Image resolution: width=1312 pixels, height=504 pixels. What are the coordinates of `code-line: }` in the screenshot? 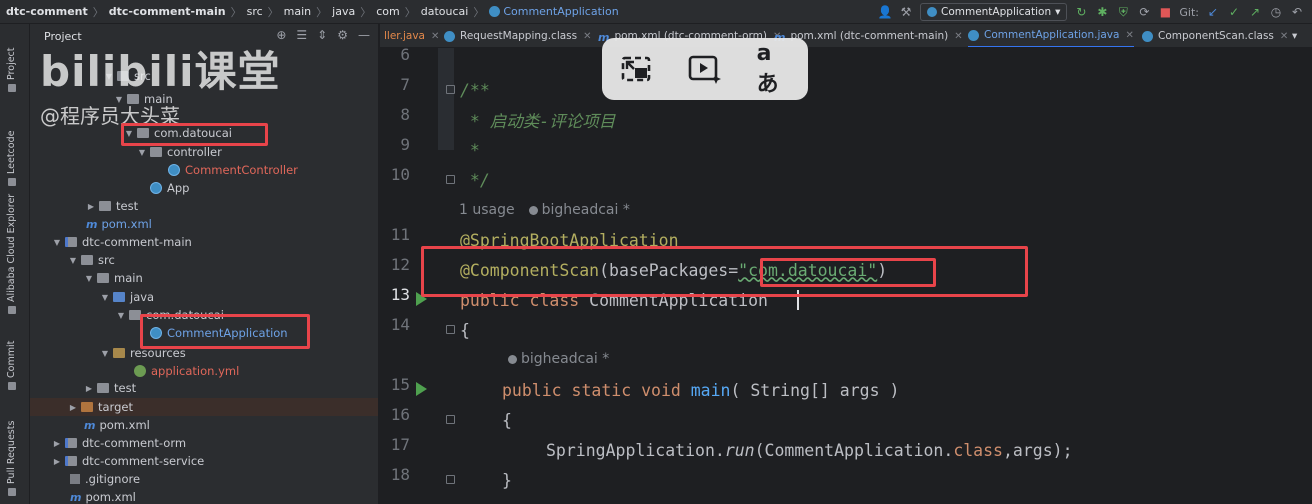 It's located at (507, 480).